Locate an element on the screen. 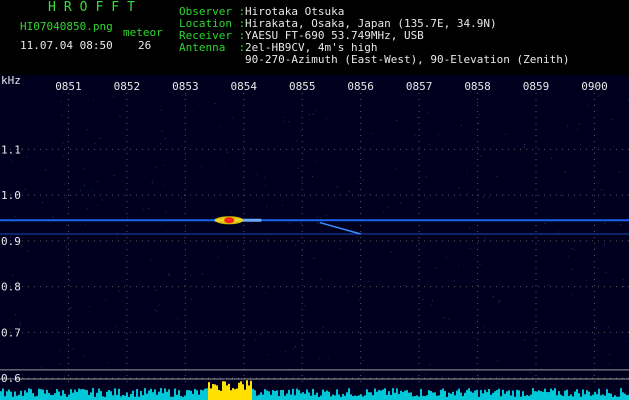  x-tick-label: 0852 is located at coordinates (127, 86).